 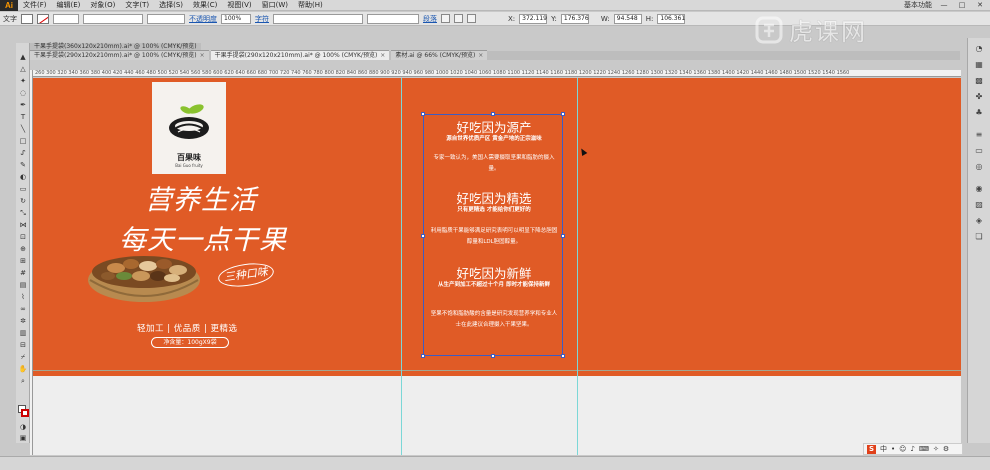 What do you see at coordinates (203, 19) in the screenshot?
I see `opacity-label: 不透明度` at bounding box center [203, 19].